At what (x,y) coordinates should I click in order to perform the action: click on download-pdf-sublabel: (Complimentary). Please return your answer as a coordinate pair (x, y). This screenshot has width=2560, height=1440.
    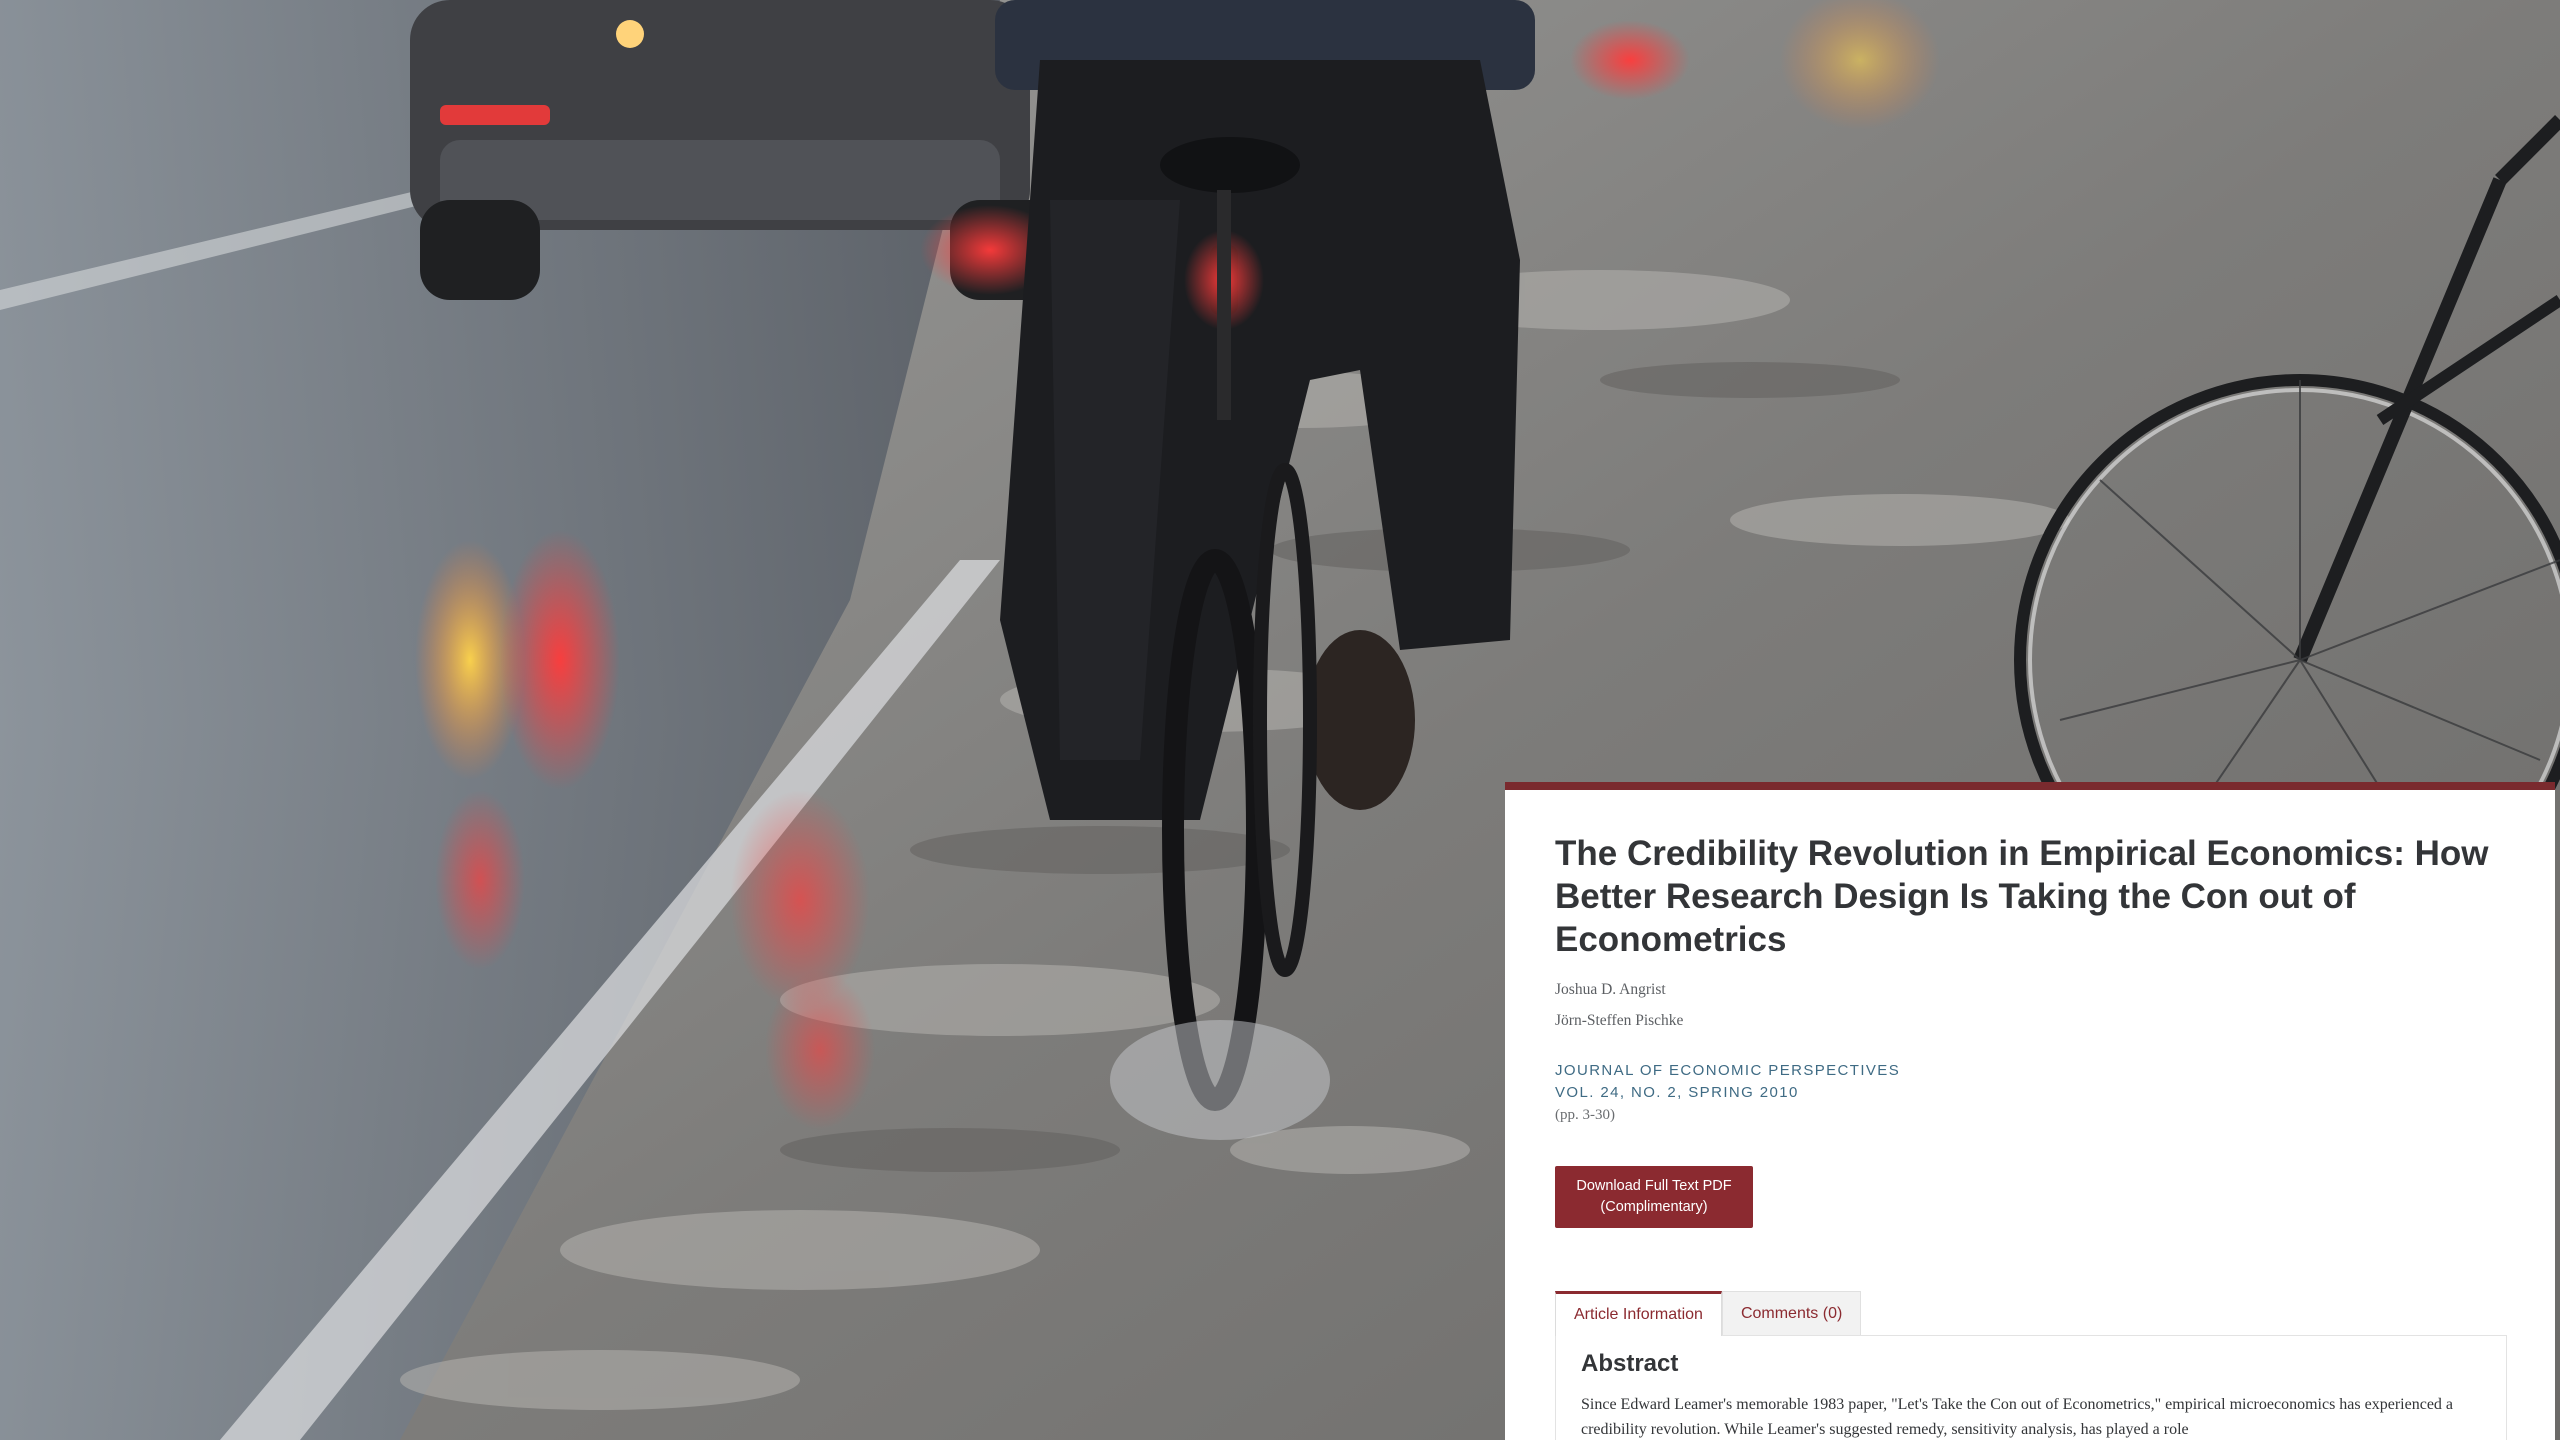
    Looking at the image, I should click on (1654, 1207).